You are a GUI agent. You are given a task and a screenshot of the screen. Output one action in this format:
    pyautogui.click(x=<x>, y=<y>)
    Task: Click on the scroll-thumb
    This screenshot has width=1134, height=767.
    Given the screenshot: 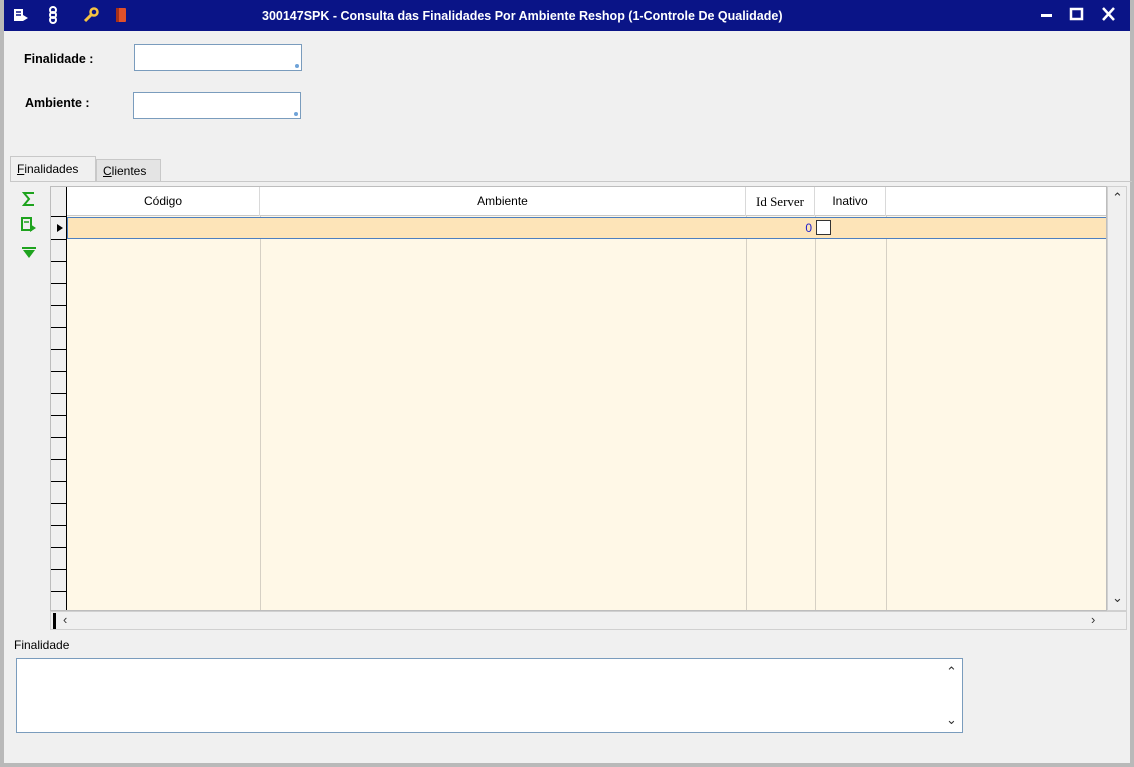 What is the action you would take?
    pyautogui.click(x=54, y=621)
    